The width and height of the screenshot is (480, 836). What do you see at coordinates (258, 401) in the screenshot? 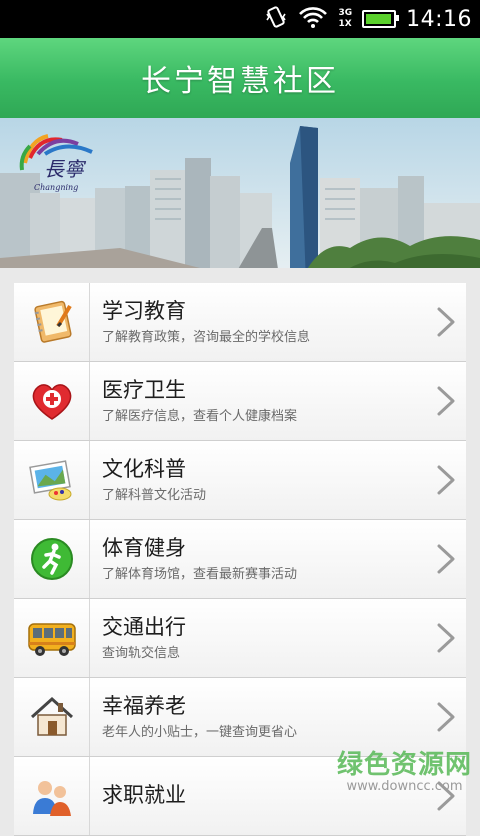
I see `menu-item-text: 医疗卫生了解医疗信息，查看个人健康档案` at bounding box center [258, 401].